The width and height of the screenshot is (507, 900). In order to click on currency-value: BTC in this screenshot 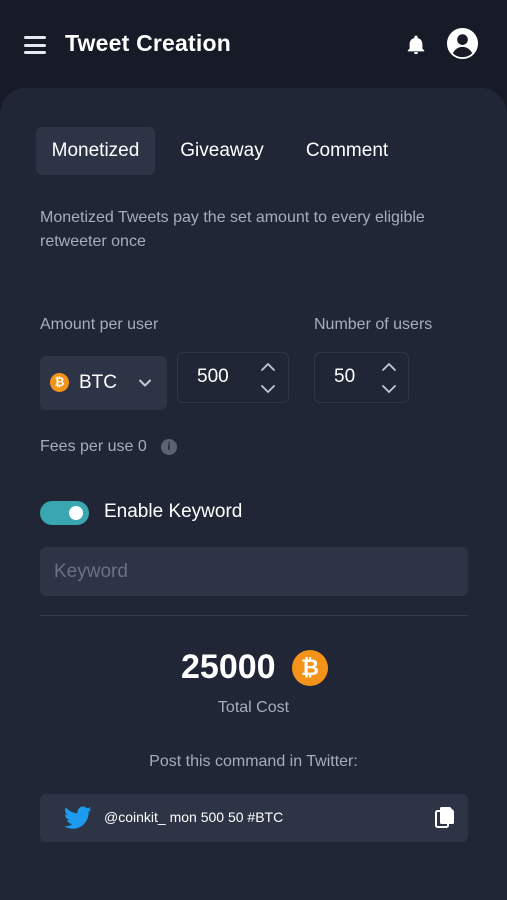, I will do `click(98, 382)`.